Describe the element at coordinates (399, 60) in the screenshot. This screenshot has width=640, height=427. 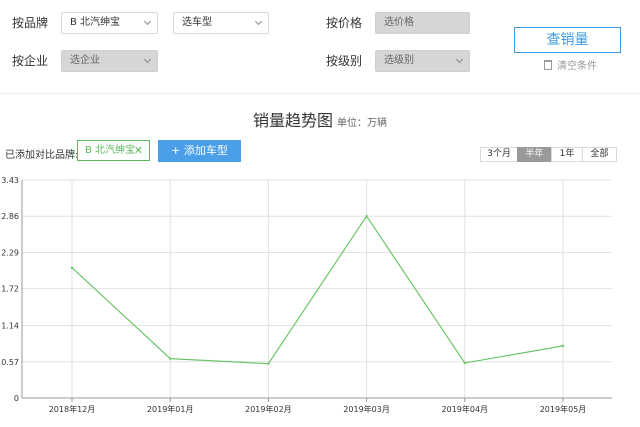
I see `level-select-placeholder: 选级别` at that location.